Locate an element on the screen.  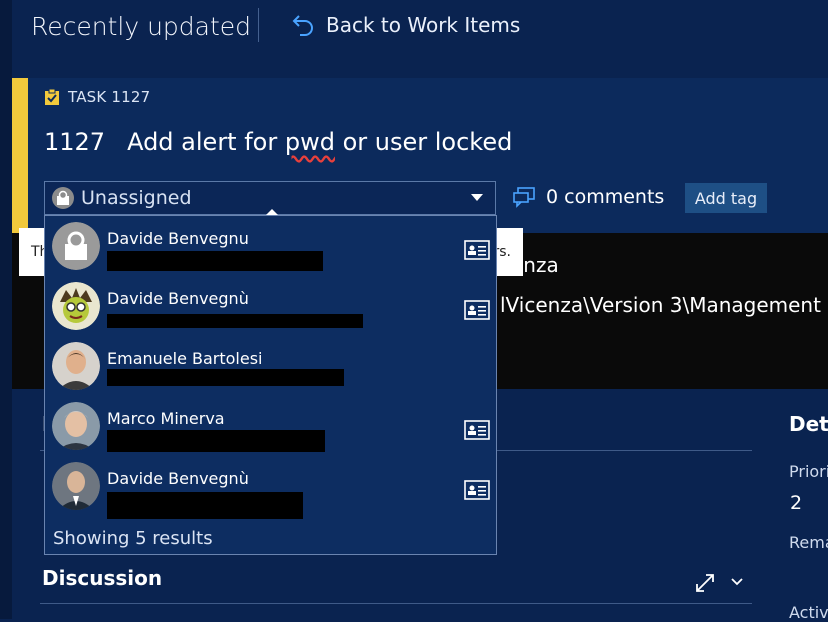
add-tag-button: Add tag is located at coordinates (726, 198).